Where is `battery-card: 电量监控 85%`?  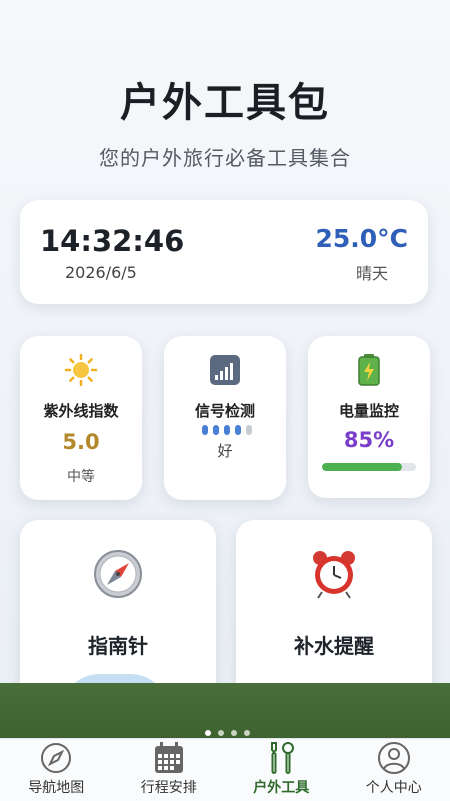 battery-card: 电量监控 85% is located at coordinates (369, 417).